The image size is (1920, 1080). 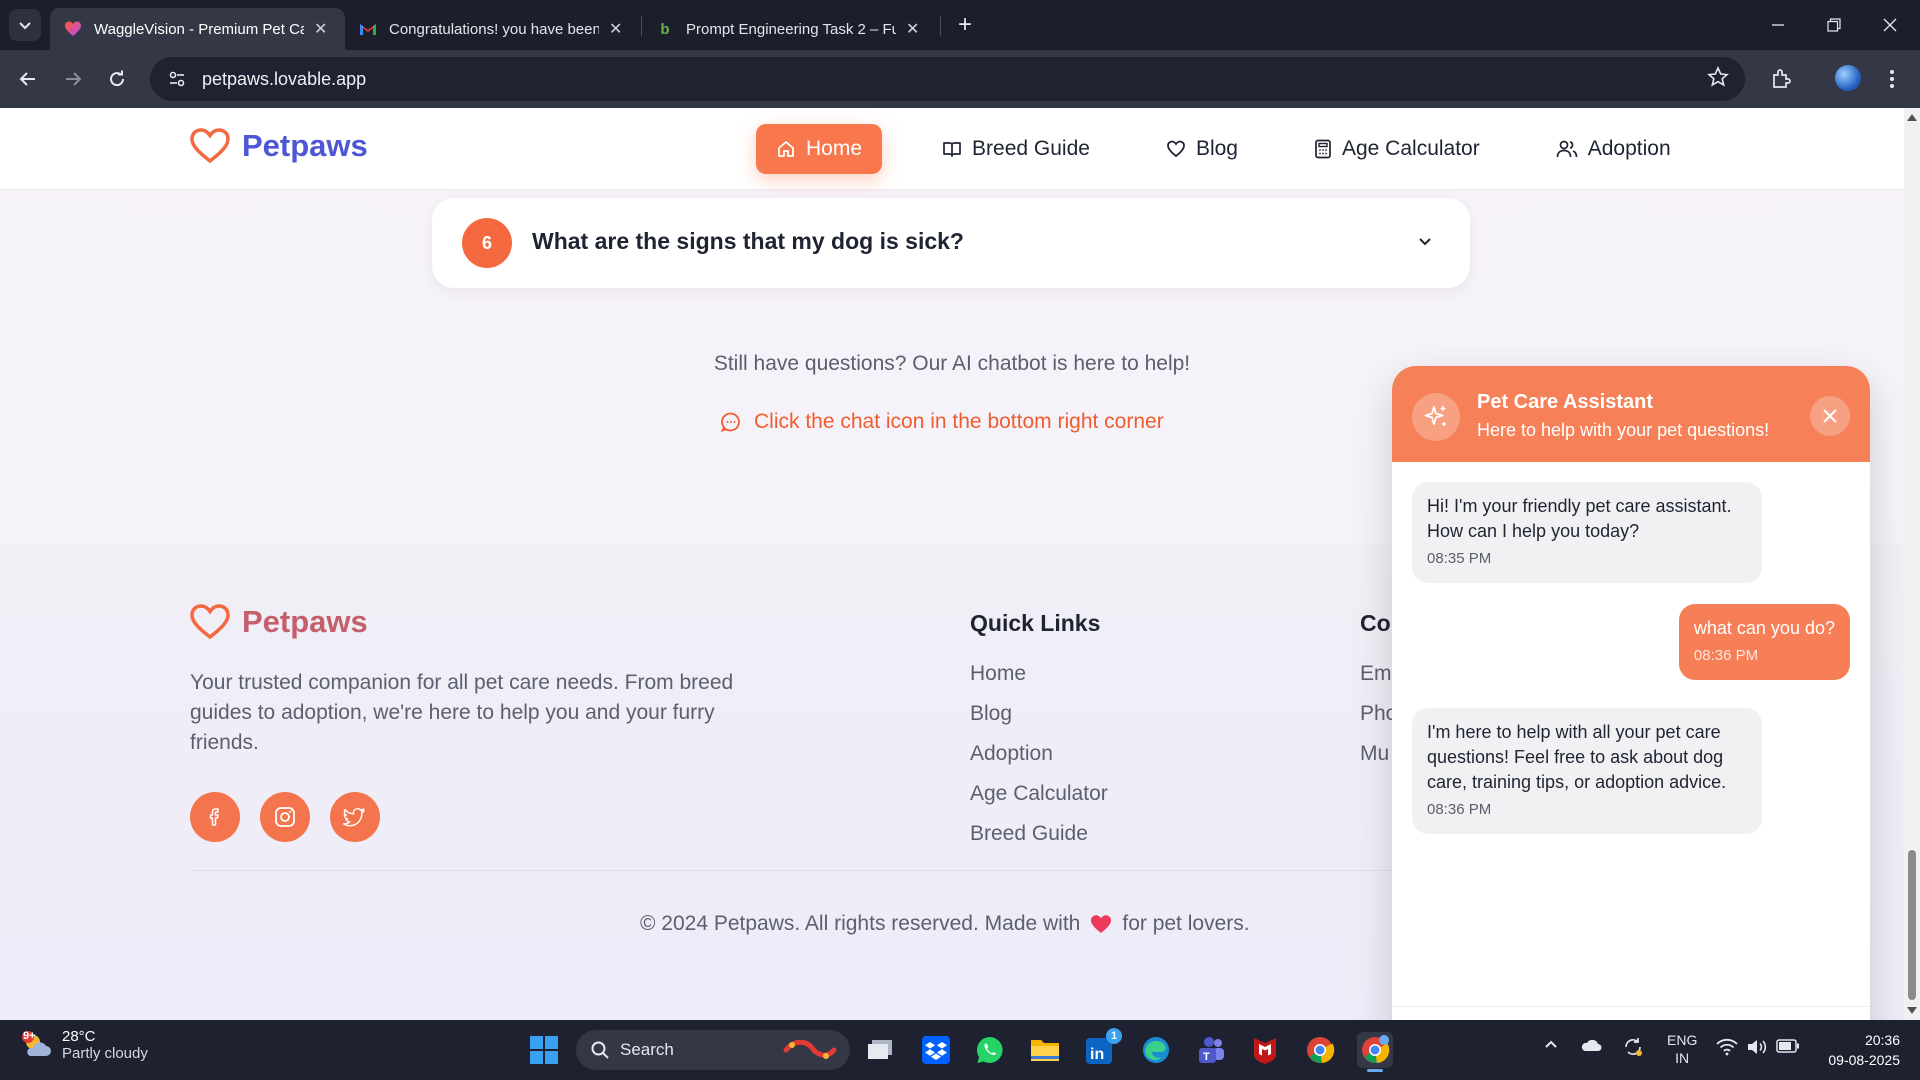 What do you see at coordinates (215, 817) in the screenshot?
I see `facebook-button` at bounding box center [215, 817].